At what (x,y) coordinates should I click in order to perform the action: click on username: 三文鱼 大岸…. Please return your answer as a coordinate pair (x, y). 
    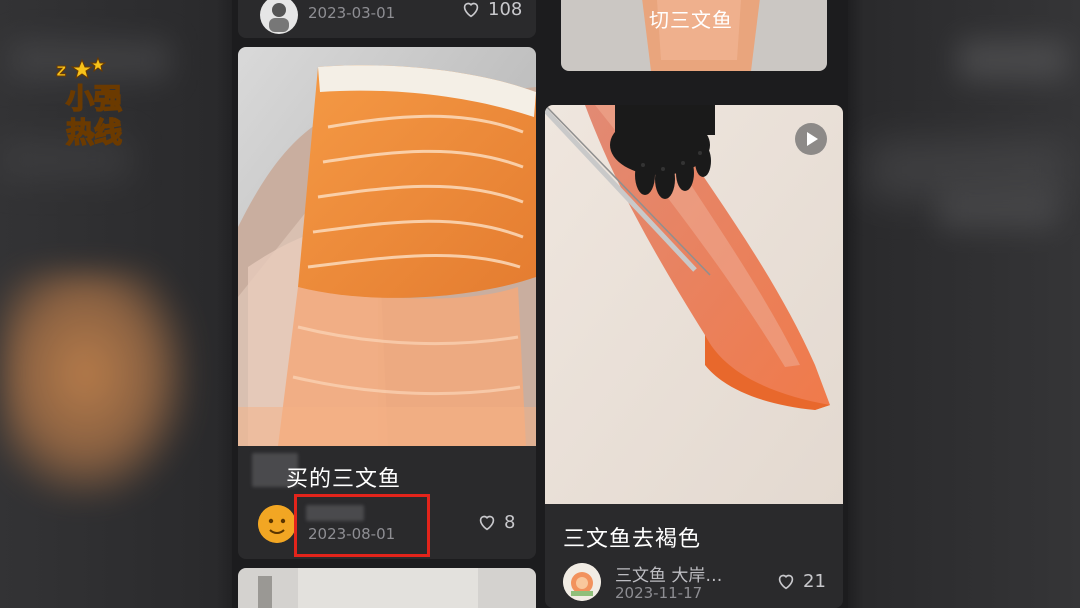
    Looking at the image, I should click on (668, 573).